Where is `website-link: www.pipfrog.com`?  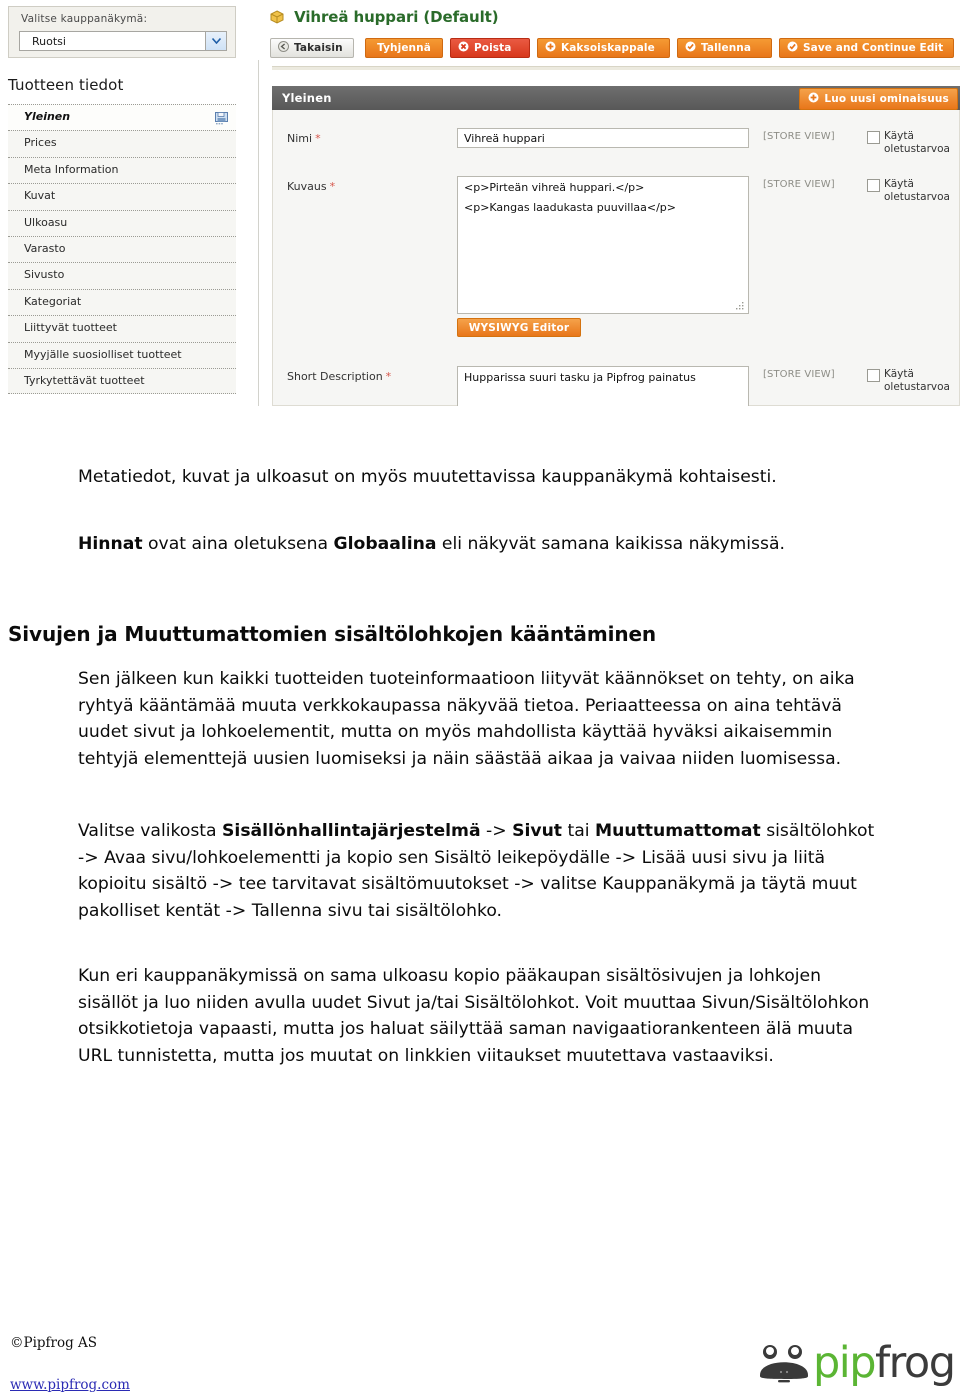
website-link: www.pipfrog.com is located at coordinates (70, 1385).